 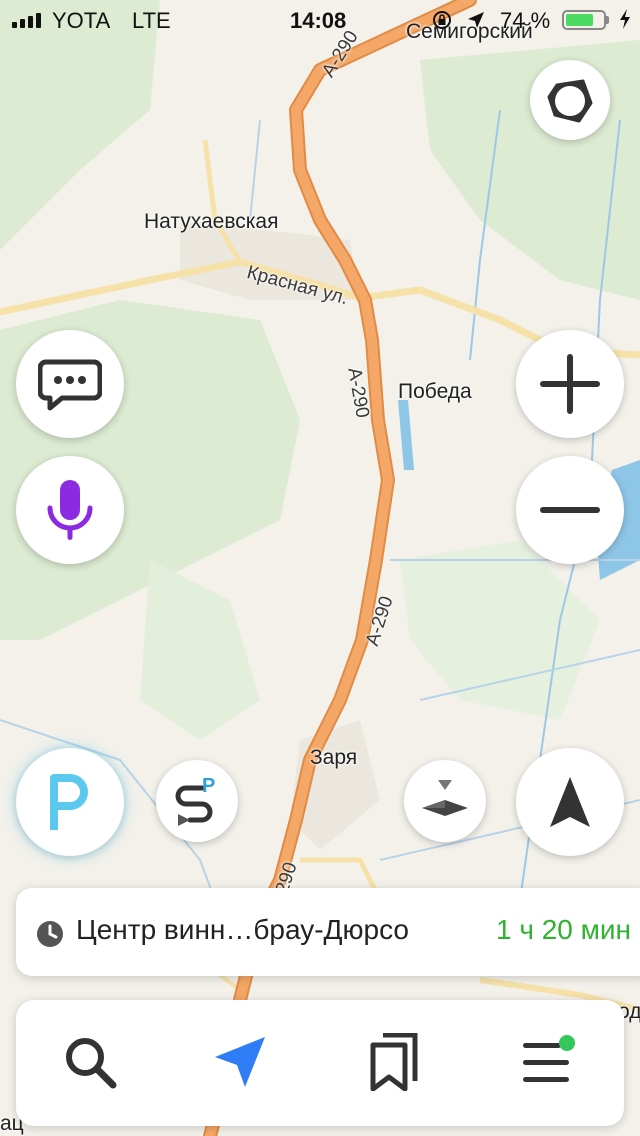 I want to click on status-bar: YOTA LTE 14:08 74 %, so click(x=320, y=20).